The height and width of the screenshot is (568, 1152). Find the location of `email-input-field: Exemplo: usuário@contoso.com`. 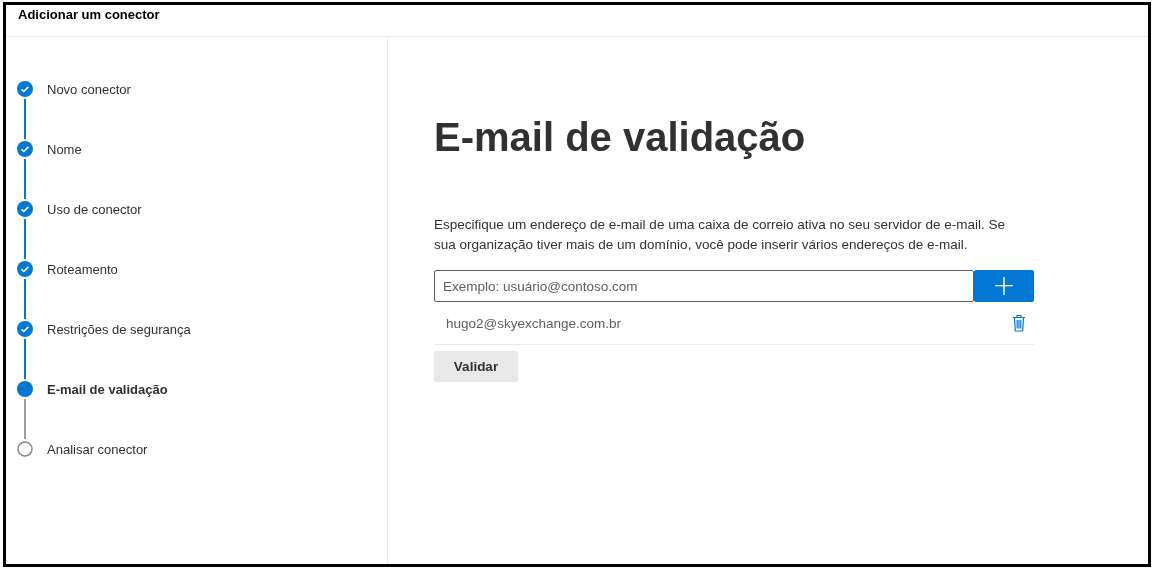

email-input-field: Exemplo: usuário@contoso.com is located at coordinates (704, 286).